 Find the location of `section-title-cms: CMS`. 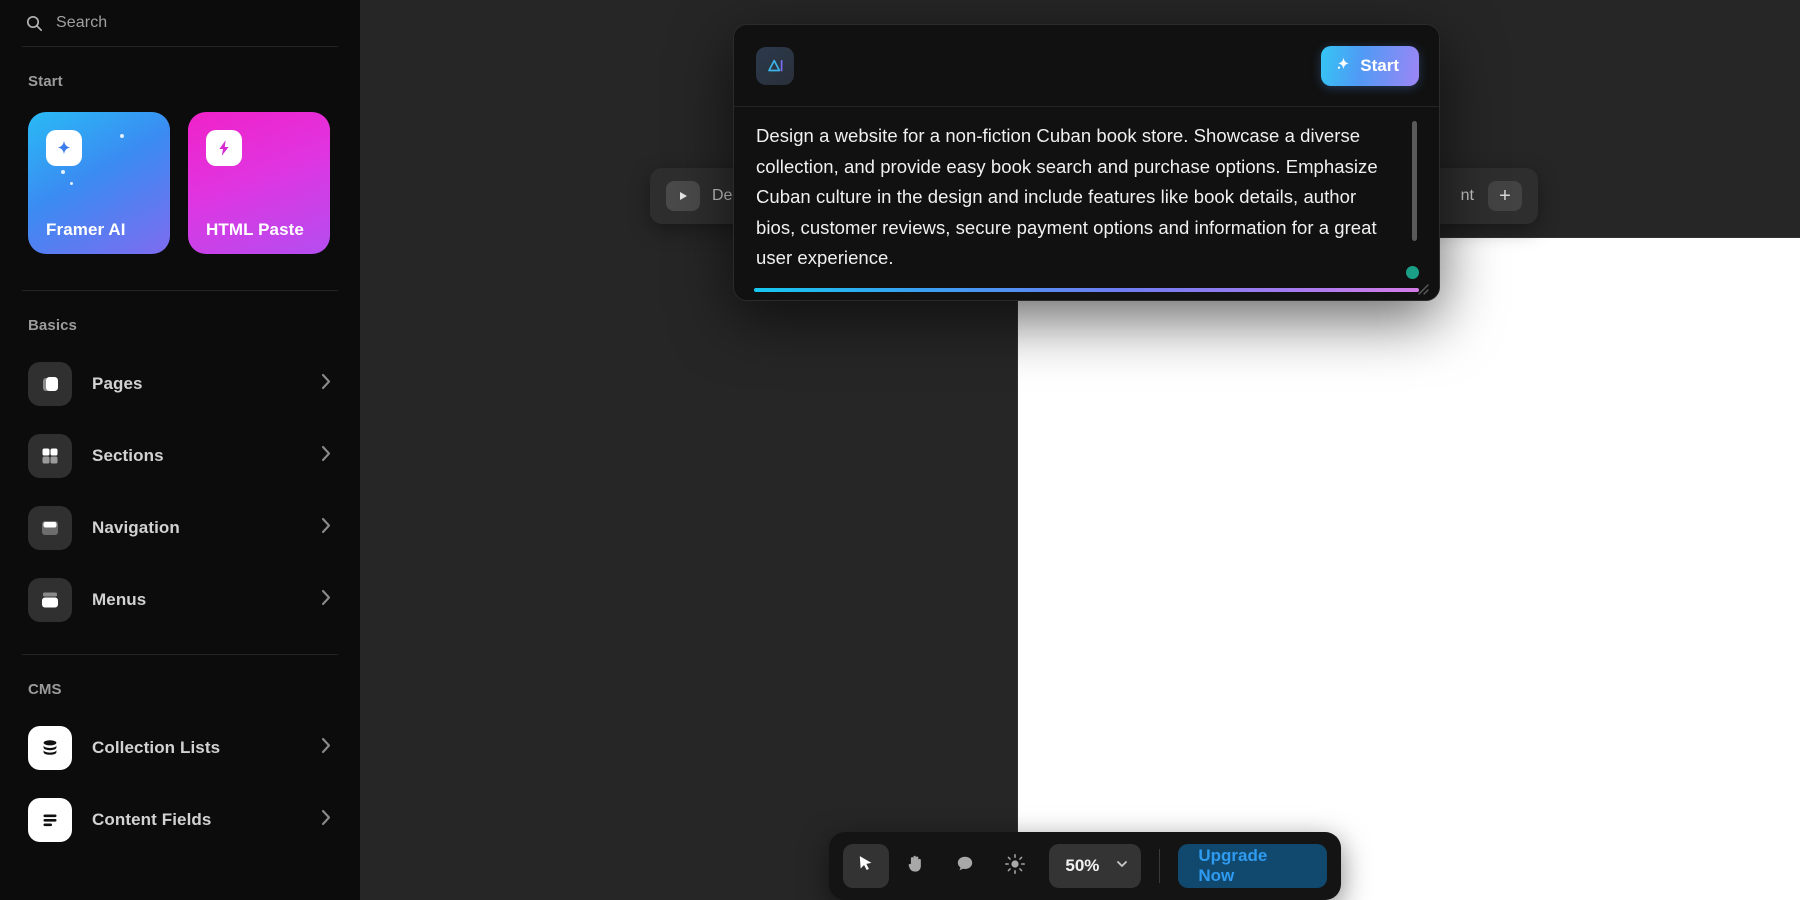

section-title-cms: CMS is located at coordinates (45, 689).